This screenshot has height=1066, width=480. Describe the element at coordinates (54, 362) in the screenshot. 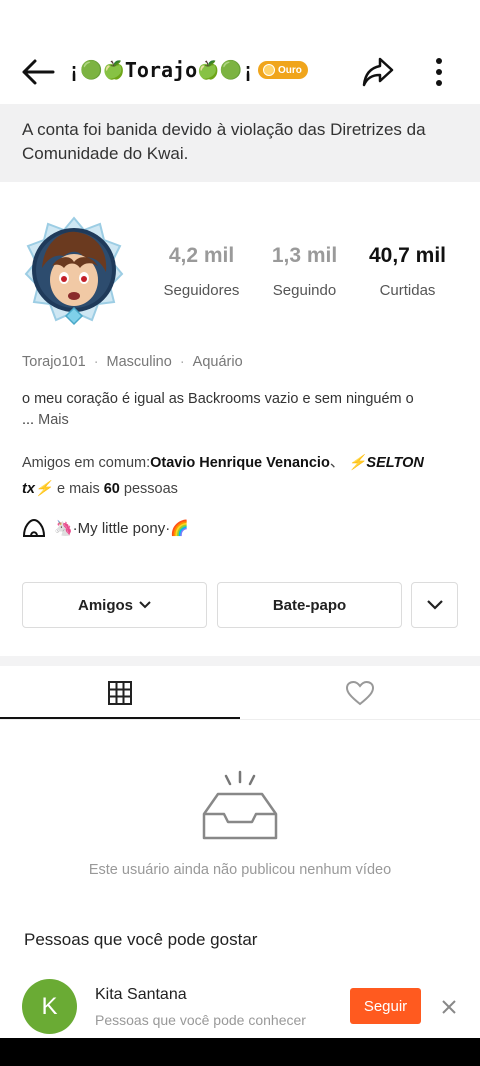

I see `username: Torajo101` at that location.